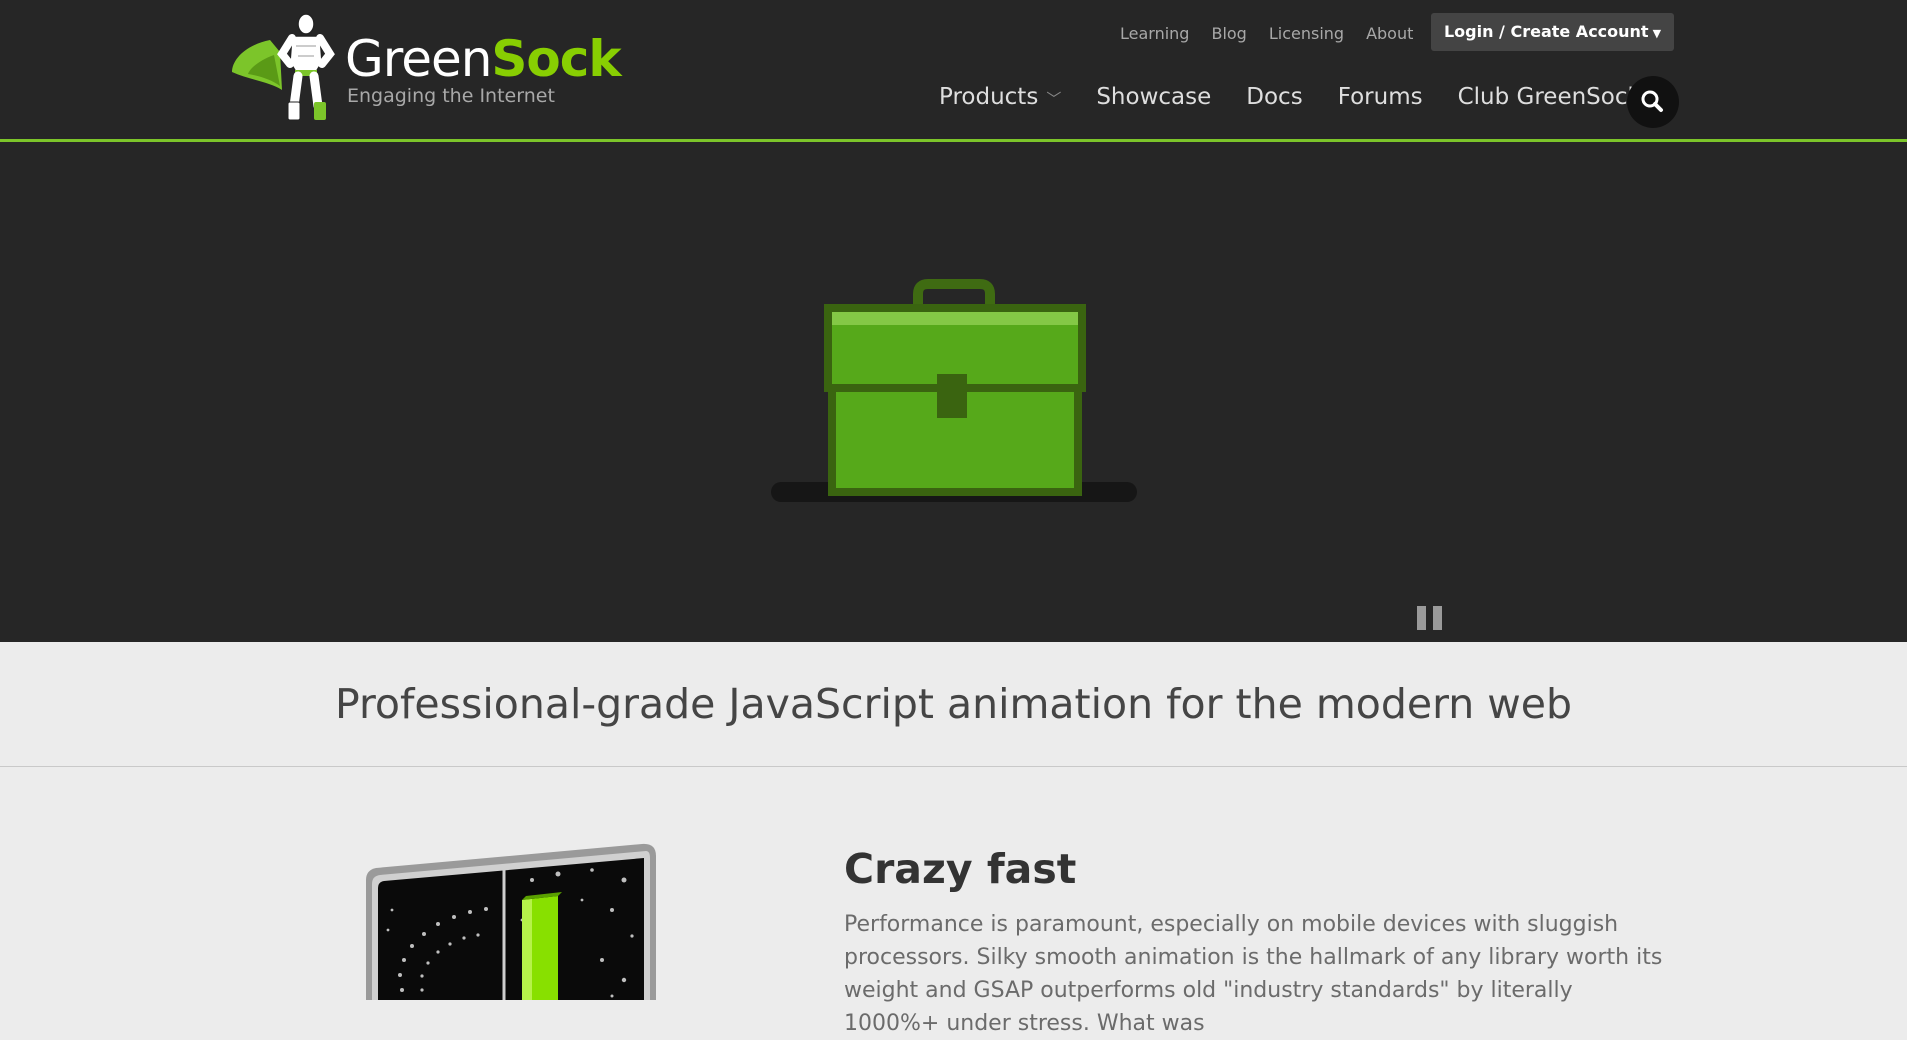 The width and height of the screenshot is (1907, 1040). Describe the element at coordinates (1266, 33) in the screenshot. I see `top-links: Learning Blog Licensing About` at that location.